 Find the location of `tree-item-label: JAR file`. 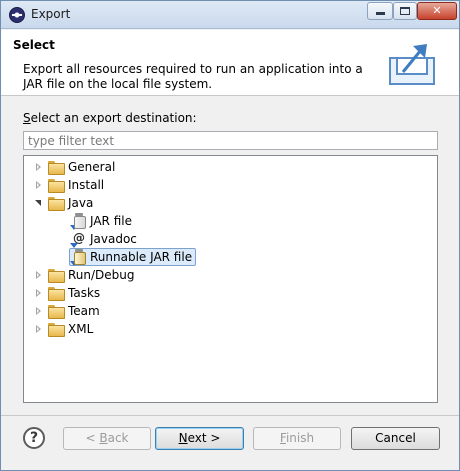

tree-item-label: JAR file is located at coordinates (111, 221).